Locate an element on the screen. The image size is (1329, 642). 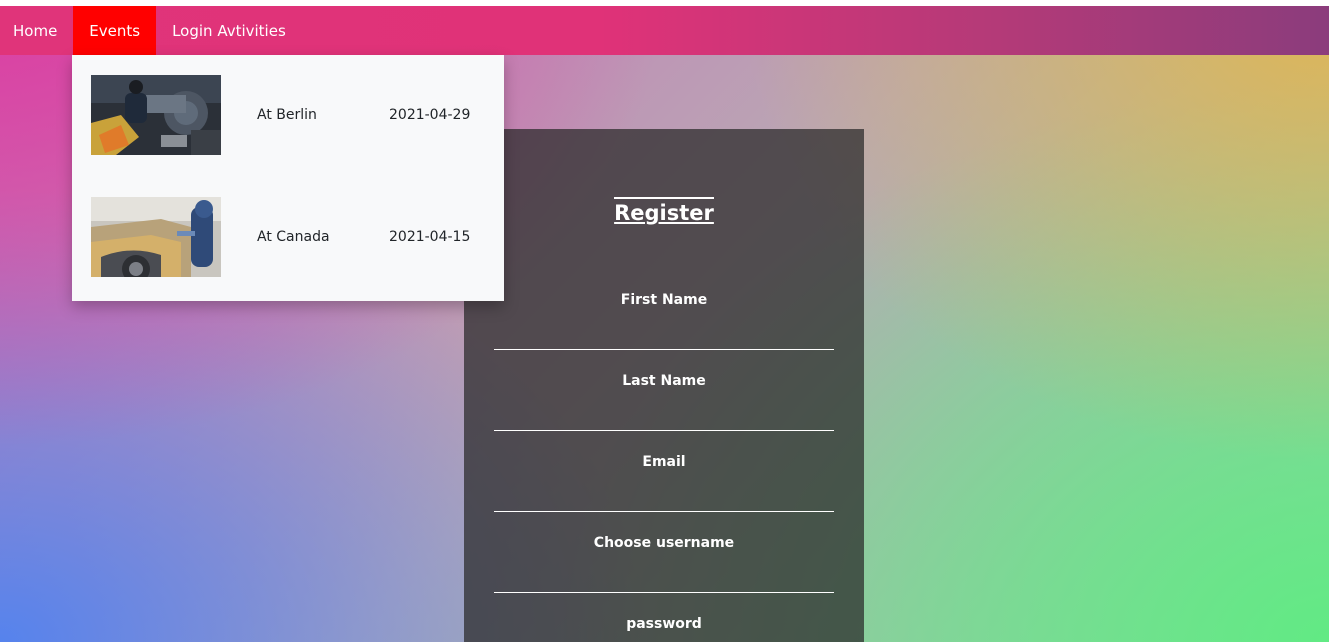
username-input is located at coordinates (664, 592).